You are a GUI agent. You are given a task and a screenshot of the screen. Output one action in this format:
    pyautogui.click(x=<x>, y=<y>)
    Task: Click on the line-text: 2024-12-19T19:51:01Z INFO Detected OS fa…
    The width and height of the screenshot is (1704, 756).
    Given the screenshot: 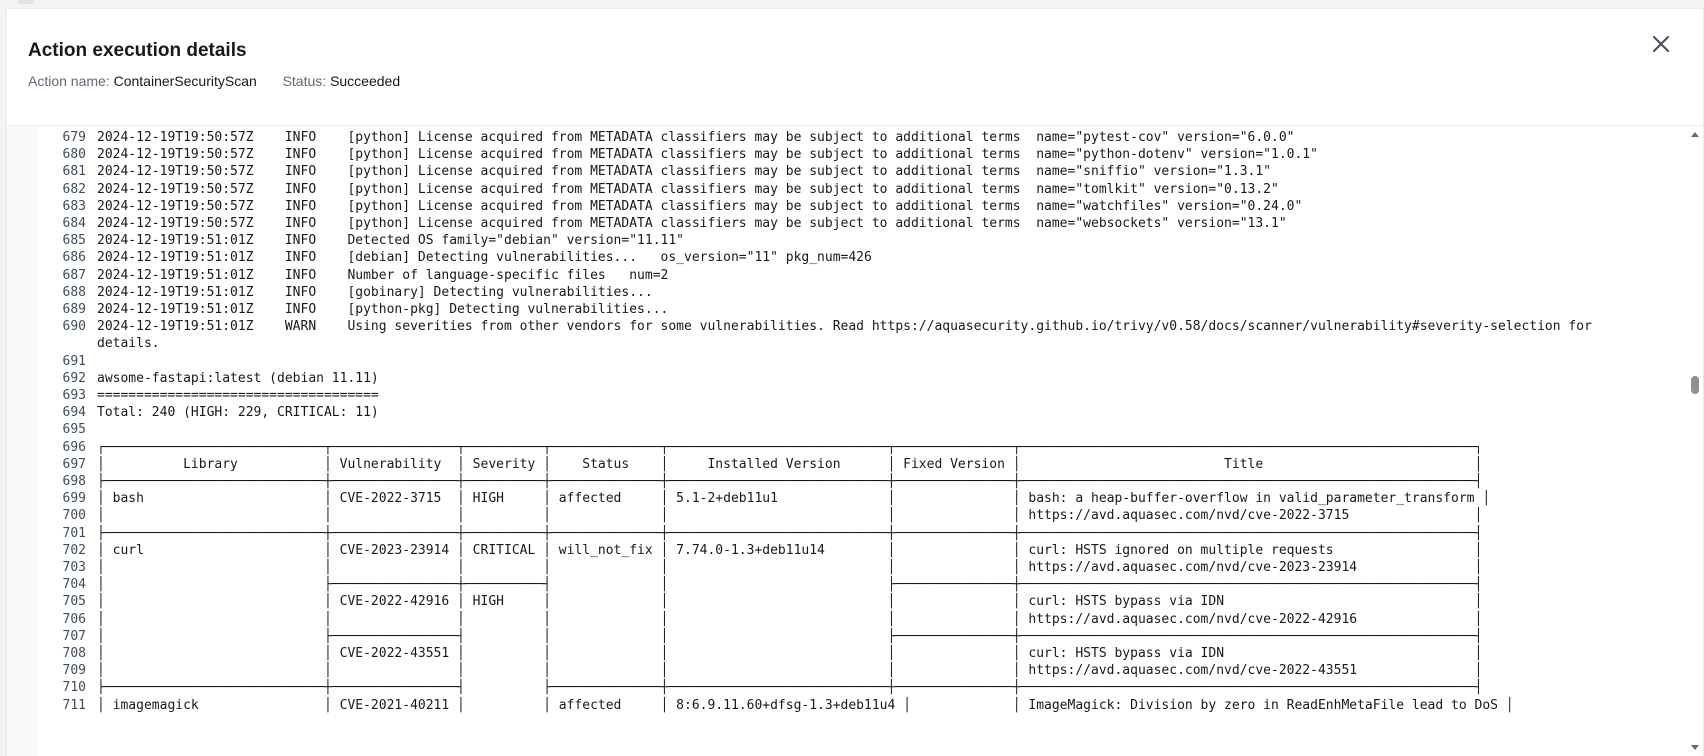 What is the action you would take?
    pyautogui.click(x=390, y=241)
    